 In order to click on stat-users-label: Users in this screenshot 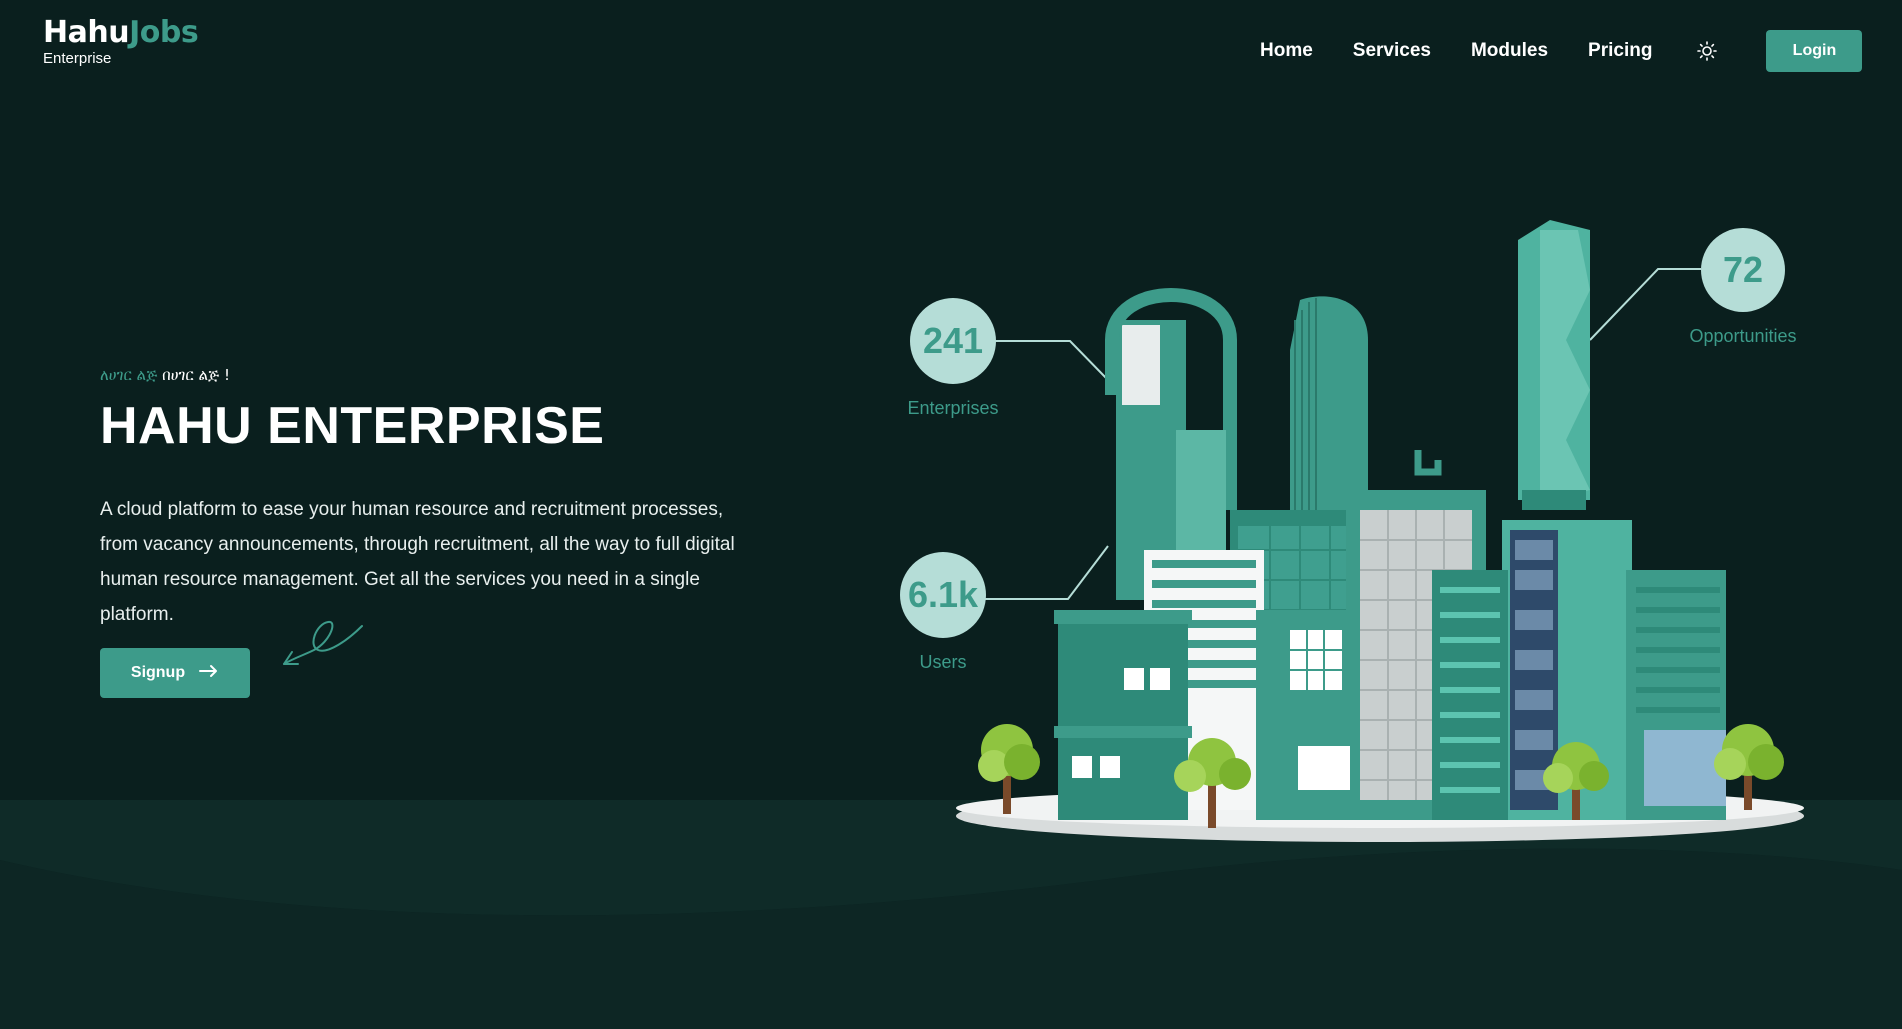, I will do `click(943, 662)`.